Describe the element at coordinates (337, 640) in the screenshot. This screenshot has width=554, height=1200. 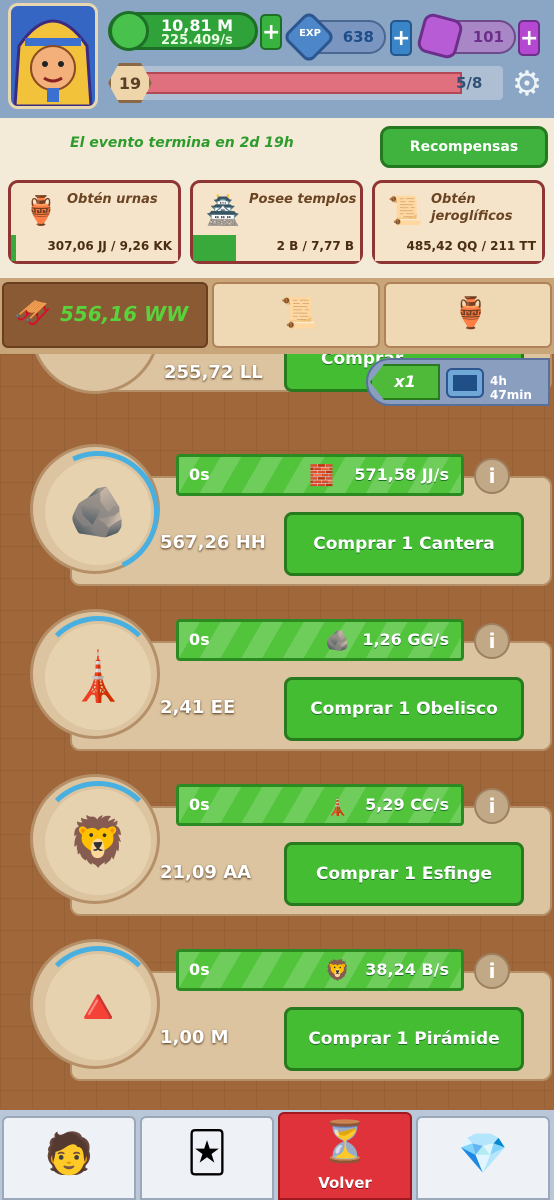
I see `quarry-icon: 🪨` at that location.